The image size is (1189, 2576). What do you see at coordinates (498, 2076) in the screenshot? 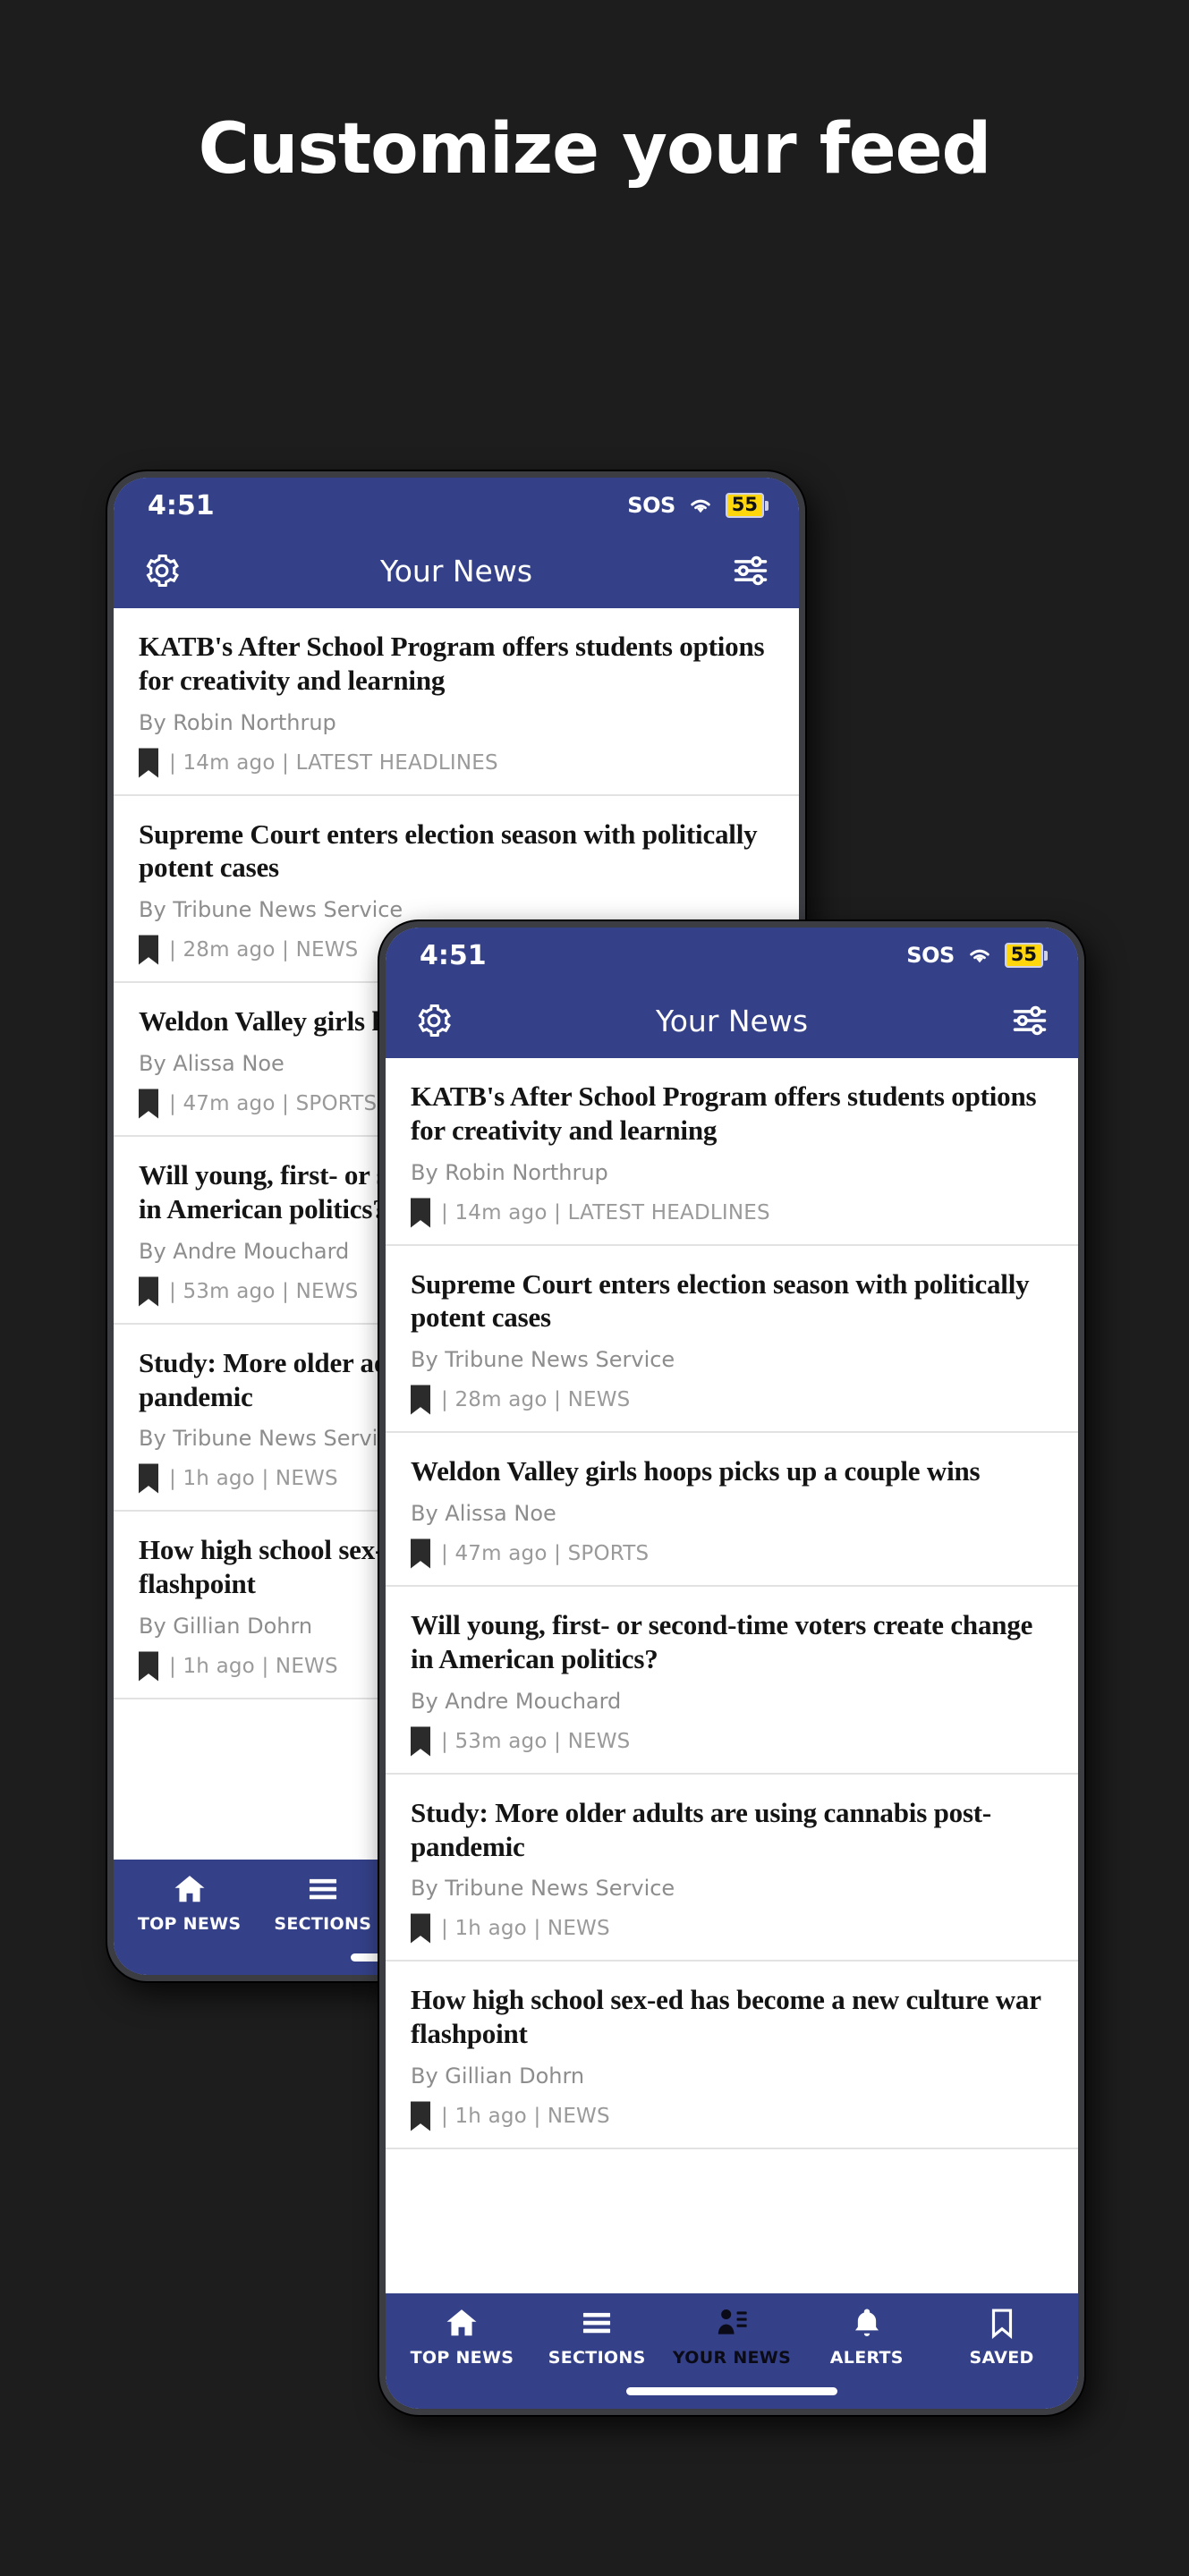
I see `article-byline: By Gillian Dohrn` at bounding box center [498, 2076].